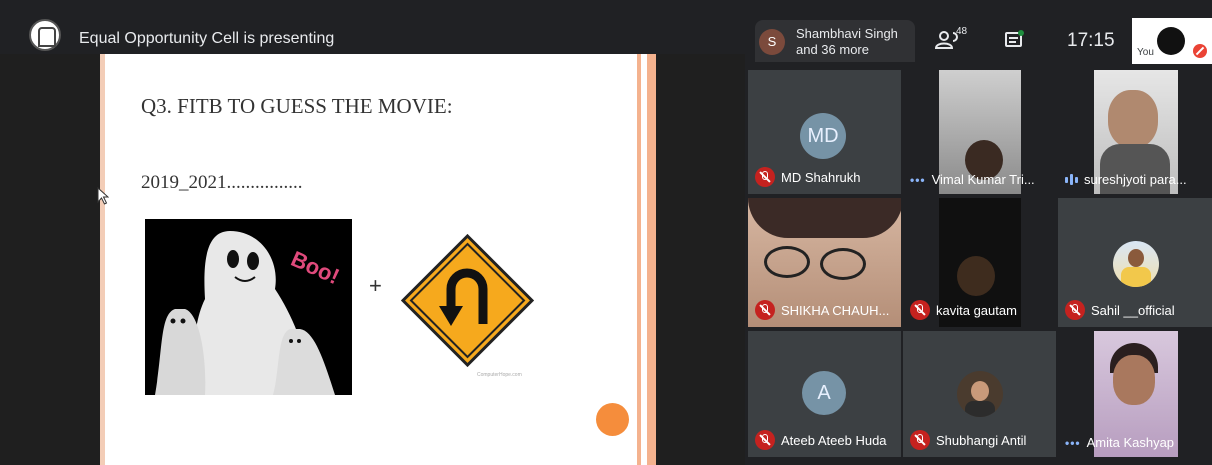  Describe the element at coordinates (772, 42) in the screenshot. I see `participant-avatar: S` at that location.